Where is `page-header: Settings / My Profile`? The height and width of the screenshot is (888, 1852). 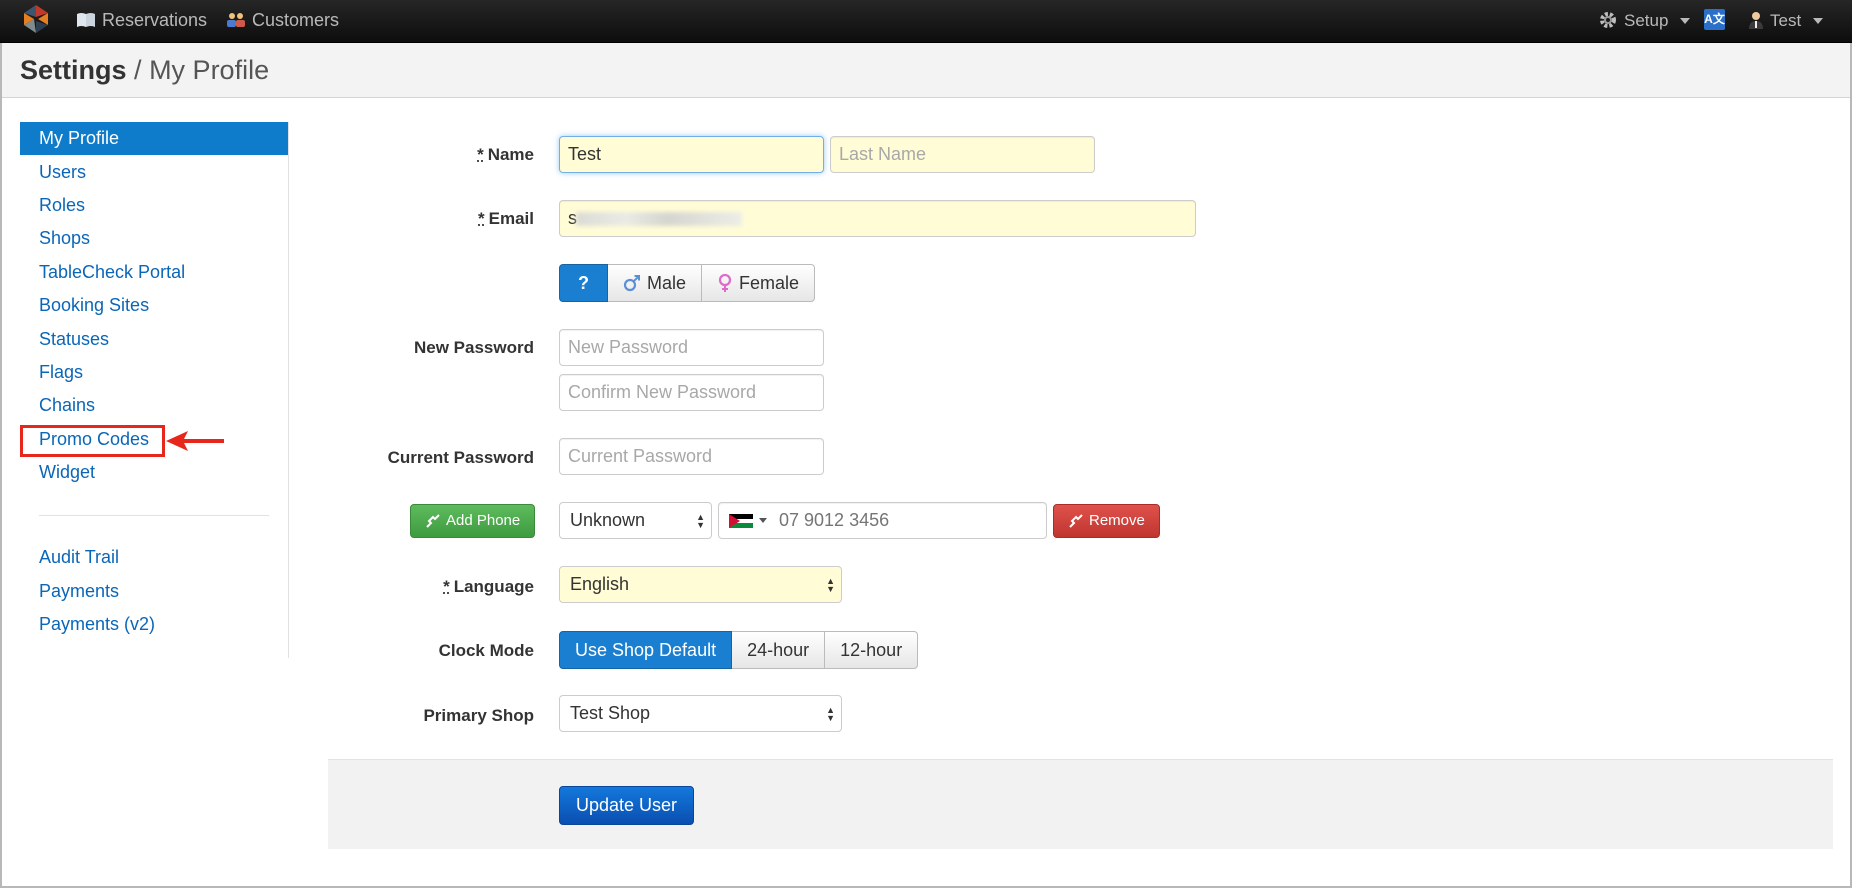 page-header: Settings / My Profile is located at coordinates (926, 70).